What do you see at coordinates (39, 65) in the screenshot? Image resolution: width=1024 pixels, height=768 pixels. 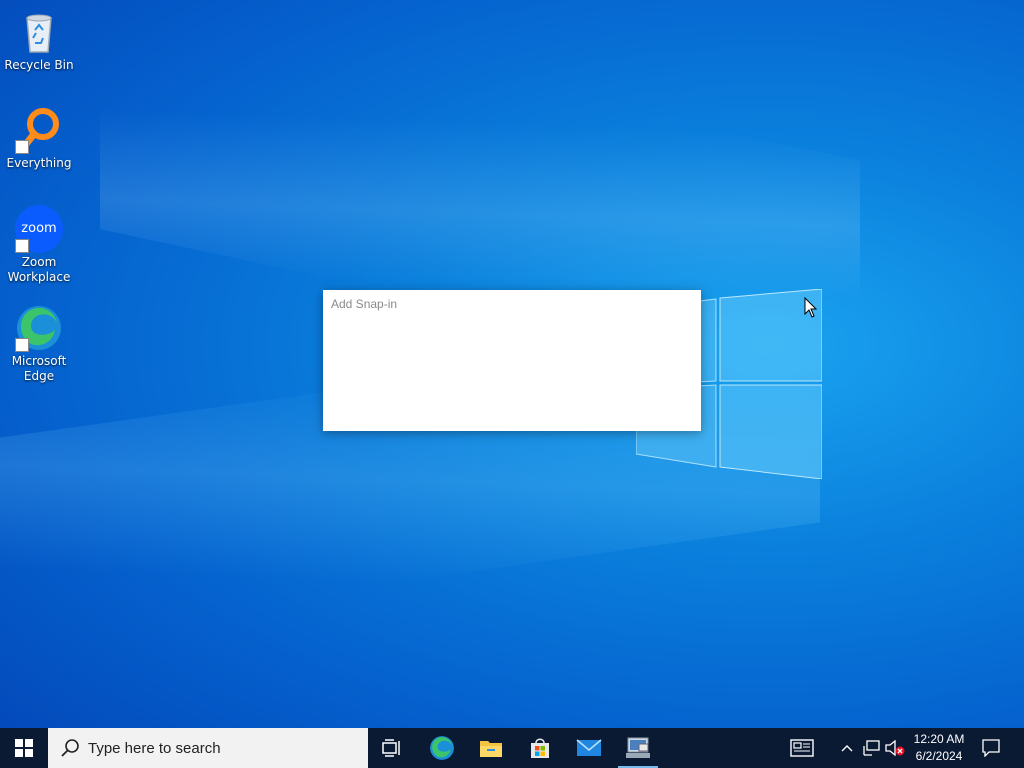 I see `desktop-icon-label: Recycle Bin` at bounding box center [39, 65].